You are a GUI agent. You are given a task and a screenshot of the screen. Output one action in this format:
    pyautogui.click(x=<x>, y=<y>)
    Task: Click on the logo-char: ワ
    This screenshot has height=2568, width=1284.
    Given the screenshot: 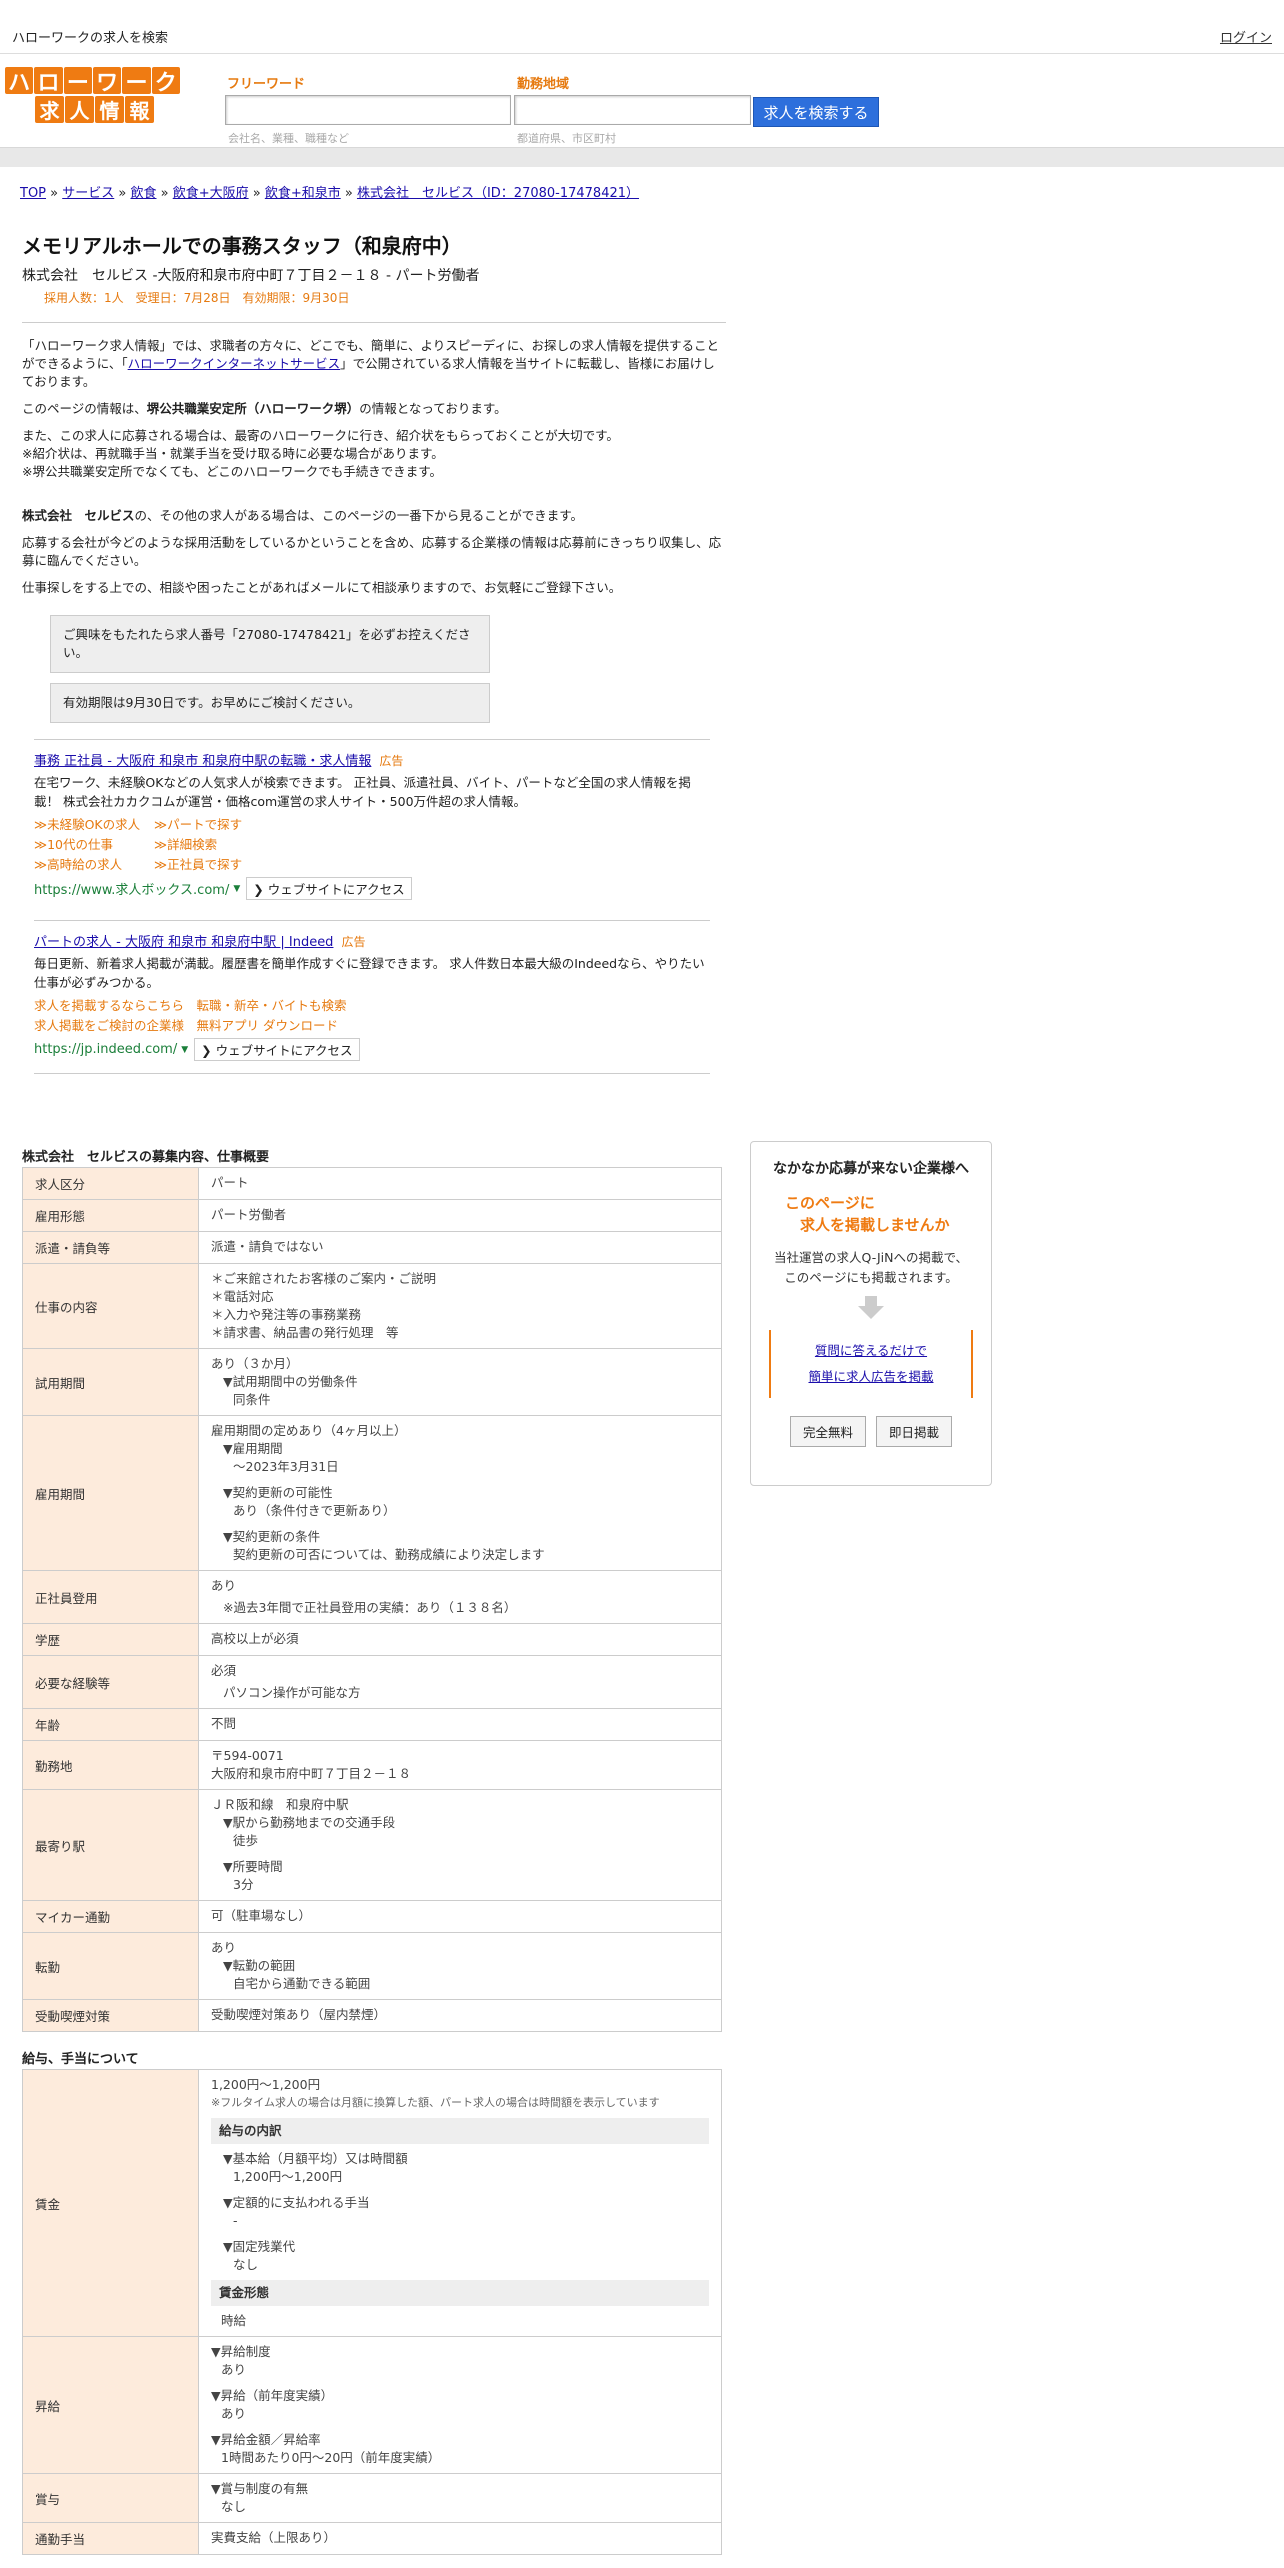 What is the action you would take?
    pyautogui.click(x=107, y=81)
    